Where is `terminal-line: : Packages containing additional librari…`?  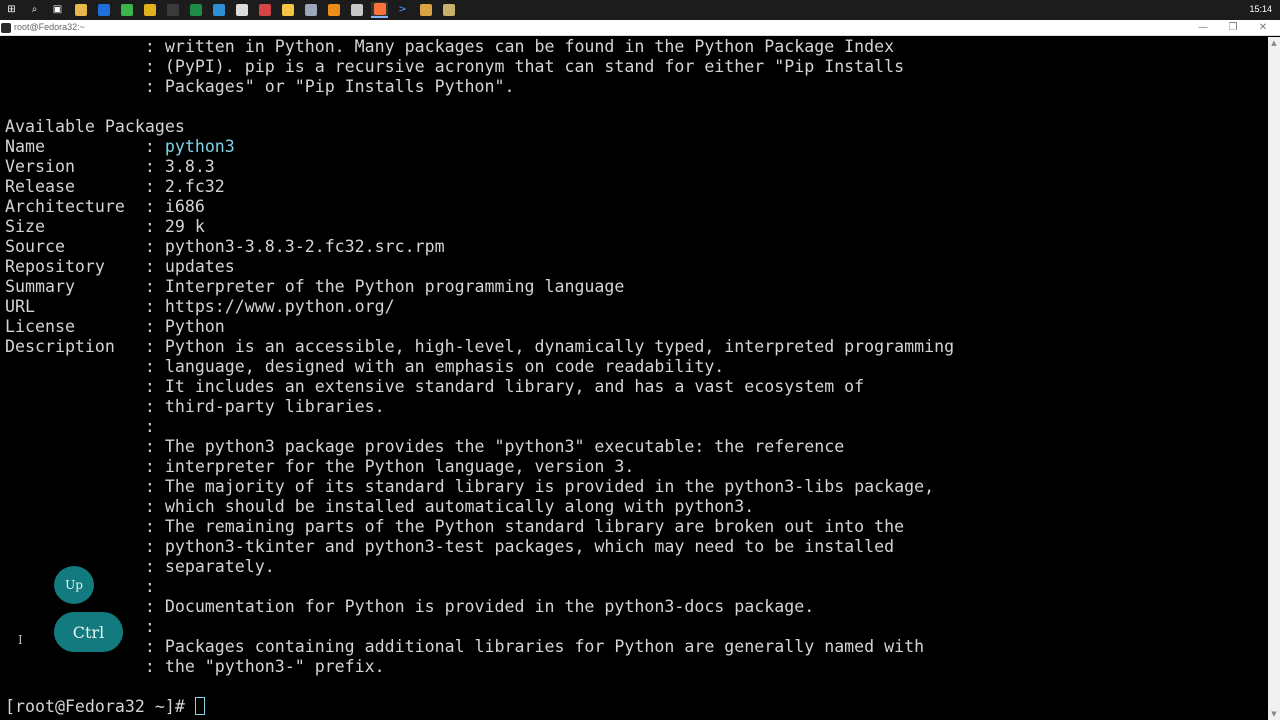
terminal-line: : Packages containing additional librari… is located at coordinates (464, 647).